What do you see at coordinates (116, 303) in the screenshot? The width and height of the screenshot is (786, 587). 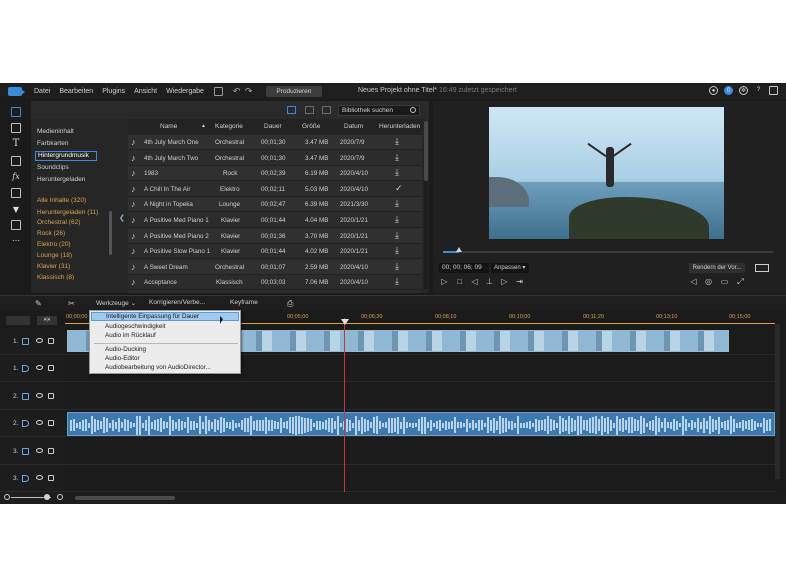 I see `tools-menu: Werkzeuge ⌄` at bounding box center [116, 303].